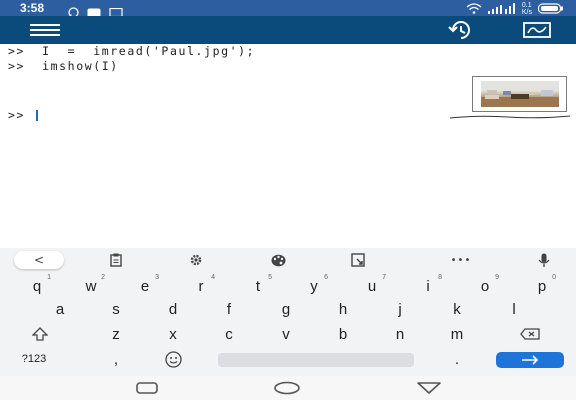  I want to click on emoji-key, so click(173, 359).